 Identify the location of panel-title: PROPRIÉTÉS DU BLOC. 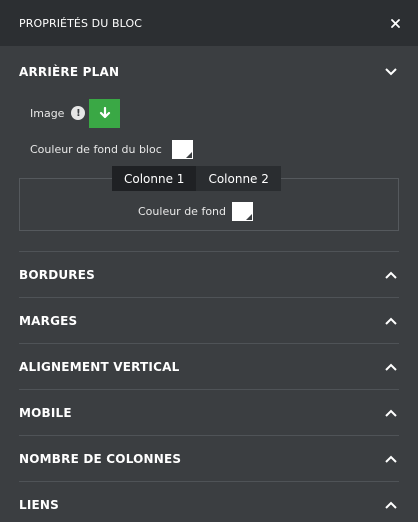
(80, 23).